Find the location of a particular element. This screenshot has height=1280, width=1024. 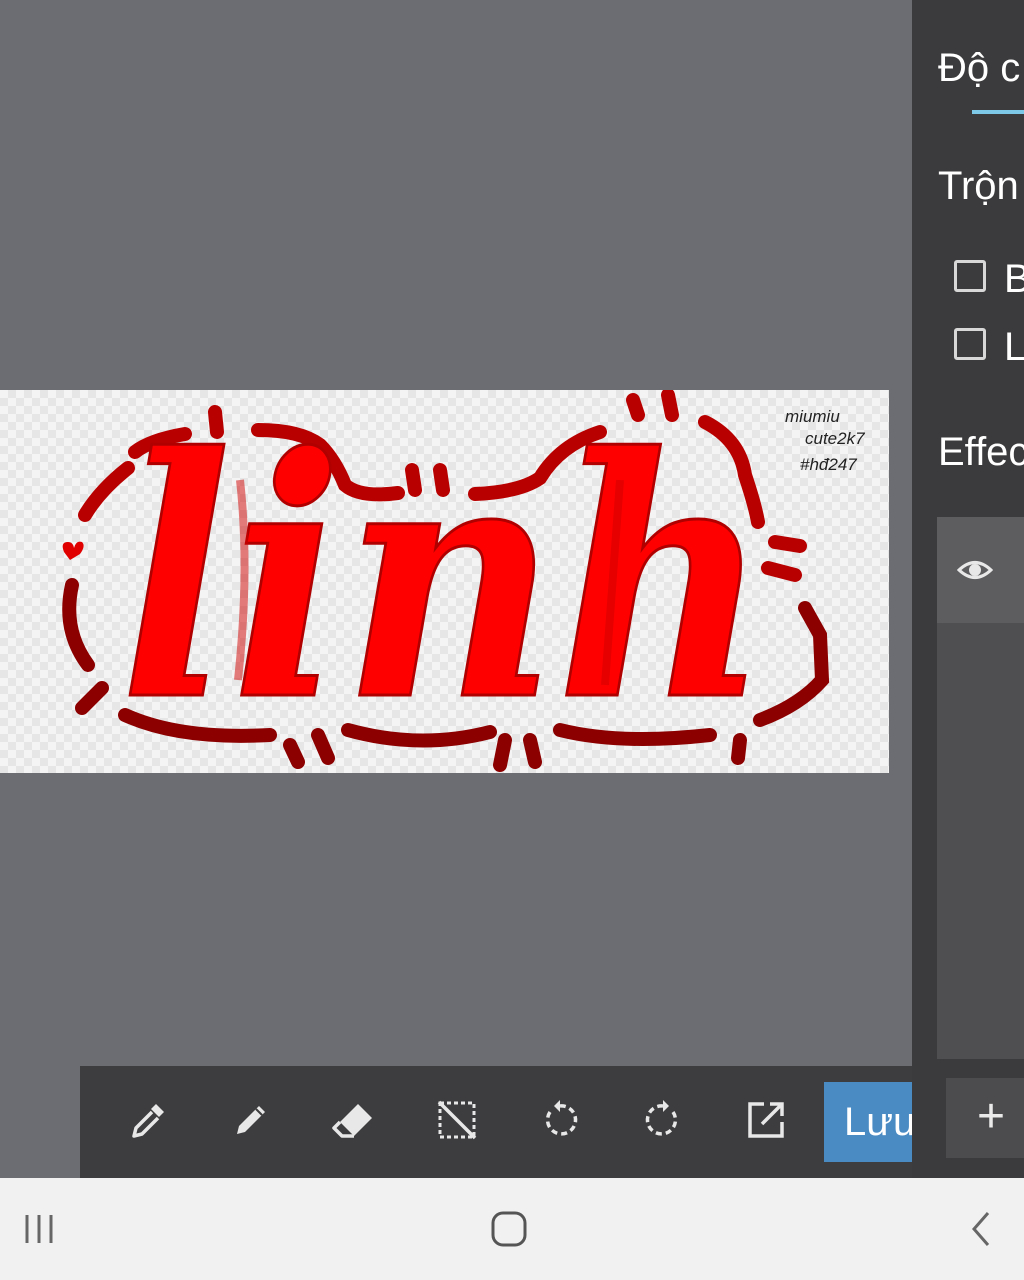

redo-icon is located at coordinates (663, 1120).